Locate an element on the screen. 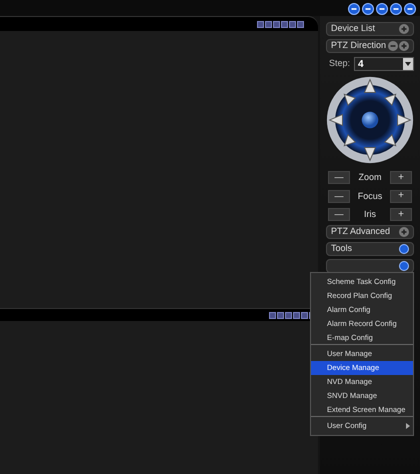 This screenshot has width=420, height=474. panel-header: PTZ Advanced is located at coordinates (370, 231).